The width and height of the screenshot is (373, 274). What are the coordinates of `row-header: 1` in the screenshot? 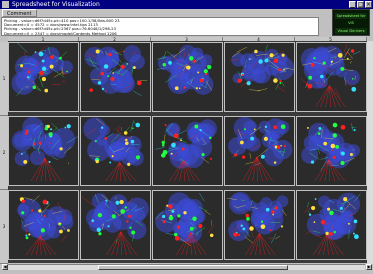 It's located at (4, 79).